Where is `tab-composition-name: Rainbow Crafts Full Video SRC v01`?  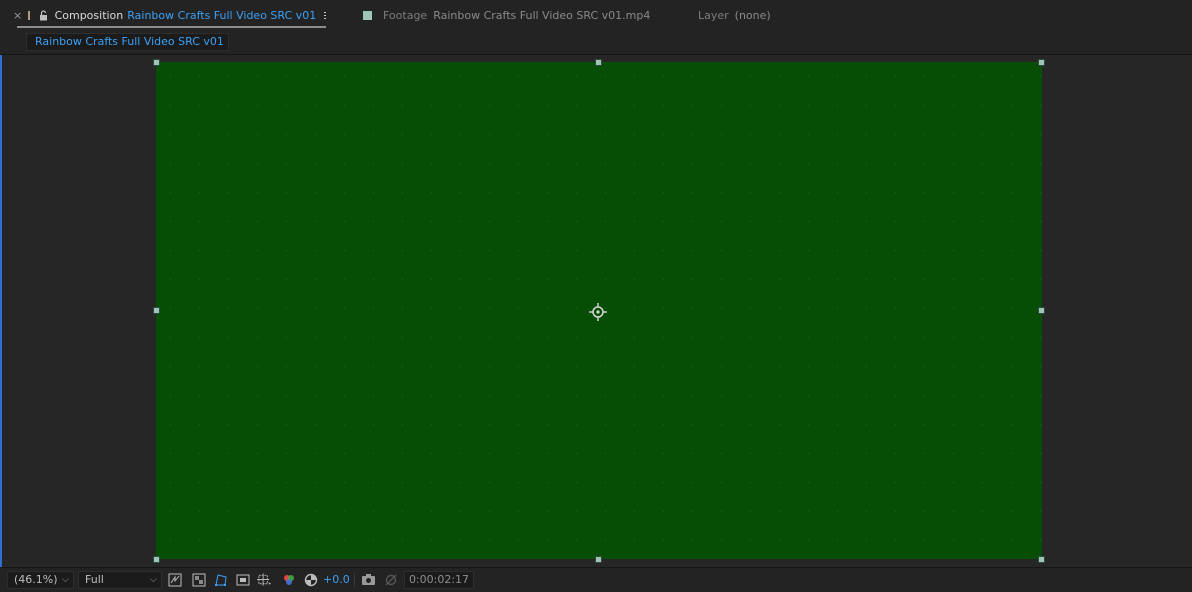
tab-composition-name: Rainbow Crafts Full Video SRC v01 is located at coordinates (222, 15).